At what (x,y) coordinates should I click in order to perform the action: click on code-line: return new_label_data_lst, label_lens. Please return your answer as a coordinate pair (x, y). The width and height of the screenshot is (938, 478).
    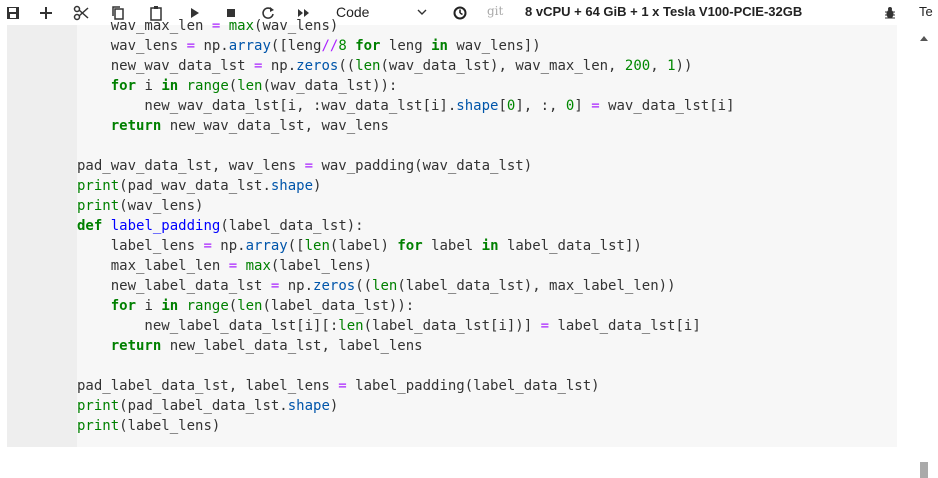
    Looking at the image, I should click on (250, 346).